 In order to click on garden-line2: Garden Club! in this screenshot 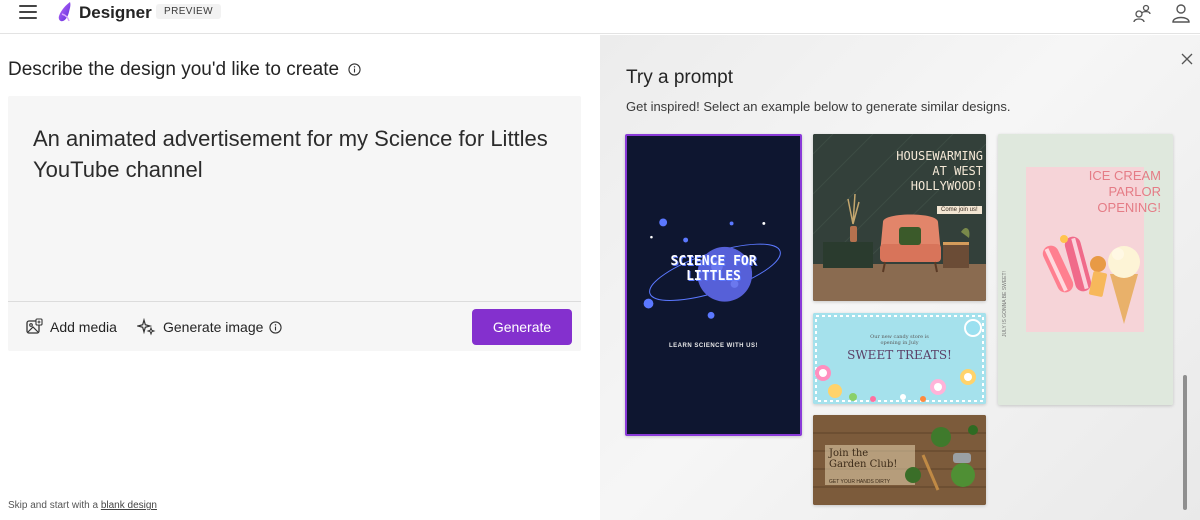, I will do `click(863, 464)`.